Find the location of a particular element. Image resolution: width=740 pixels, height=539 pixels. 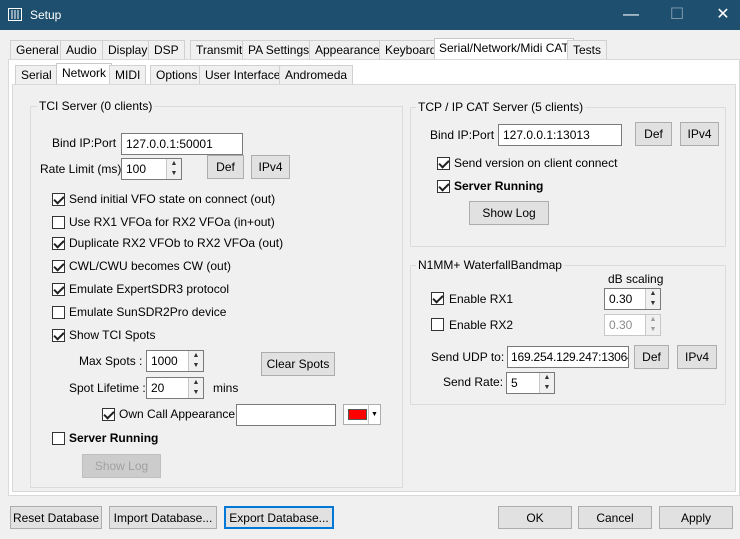

apply-button: Apply is located at coordinates (696, 517).